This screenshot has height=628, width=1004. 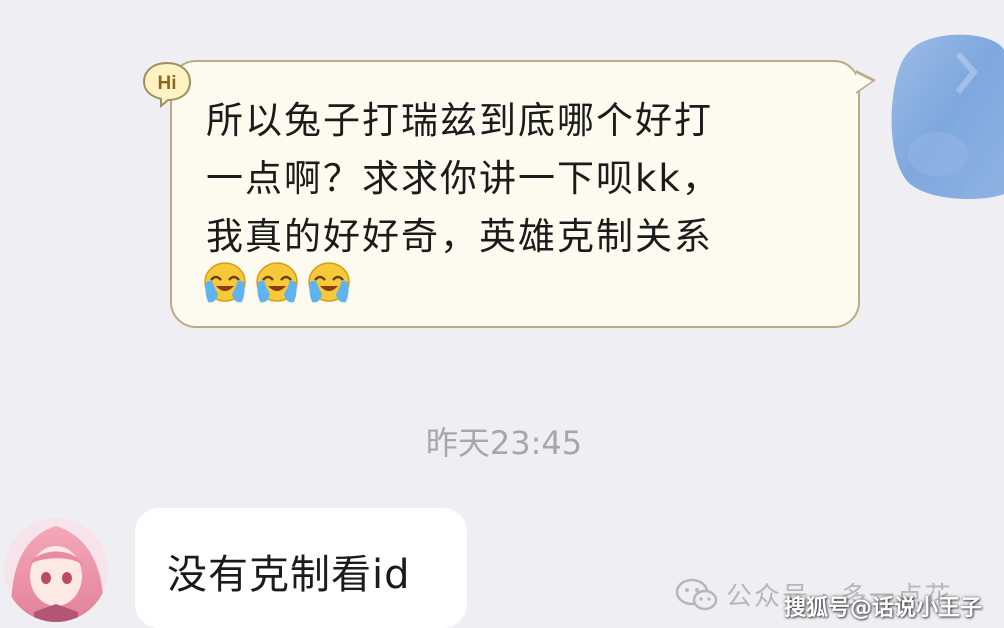 I want to click on hi-badge-icon: Hi, so click(x=167, y=84).